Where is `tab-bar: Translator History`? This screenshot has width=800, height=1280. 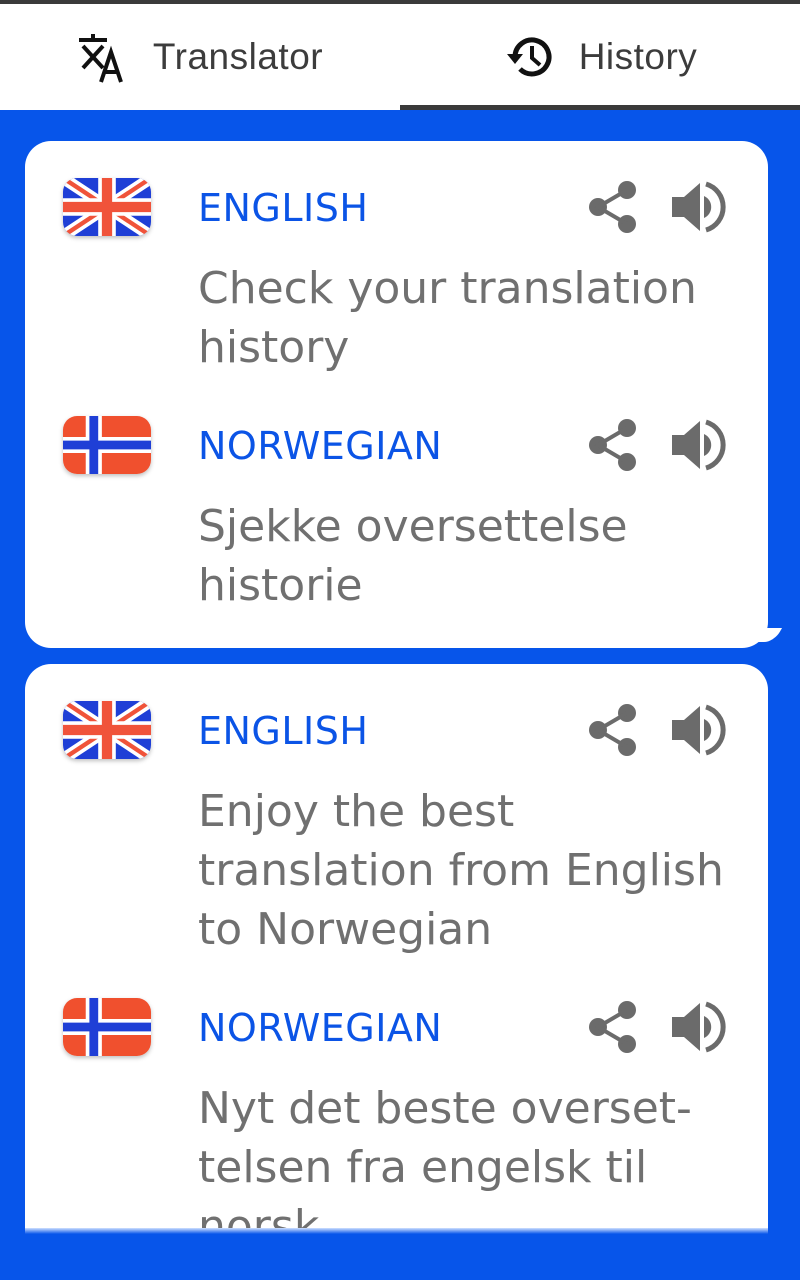
tab-bar: Translator History is located at coordinates (400, 57).